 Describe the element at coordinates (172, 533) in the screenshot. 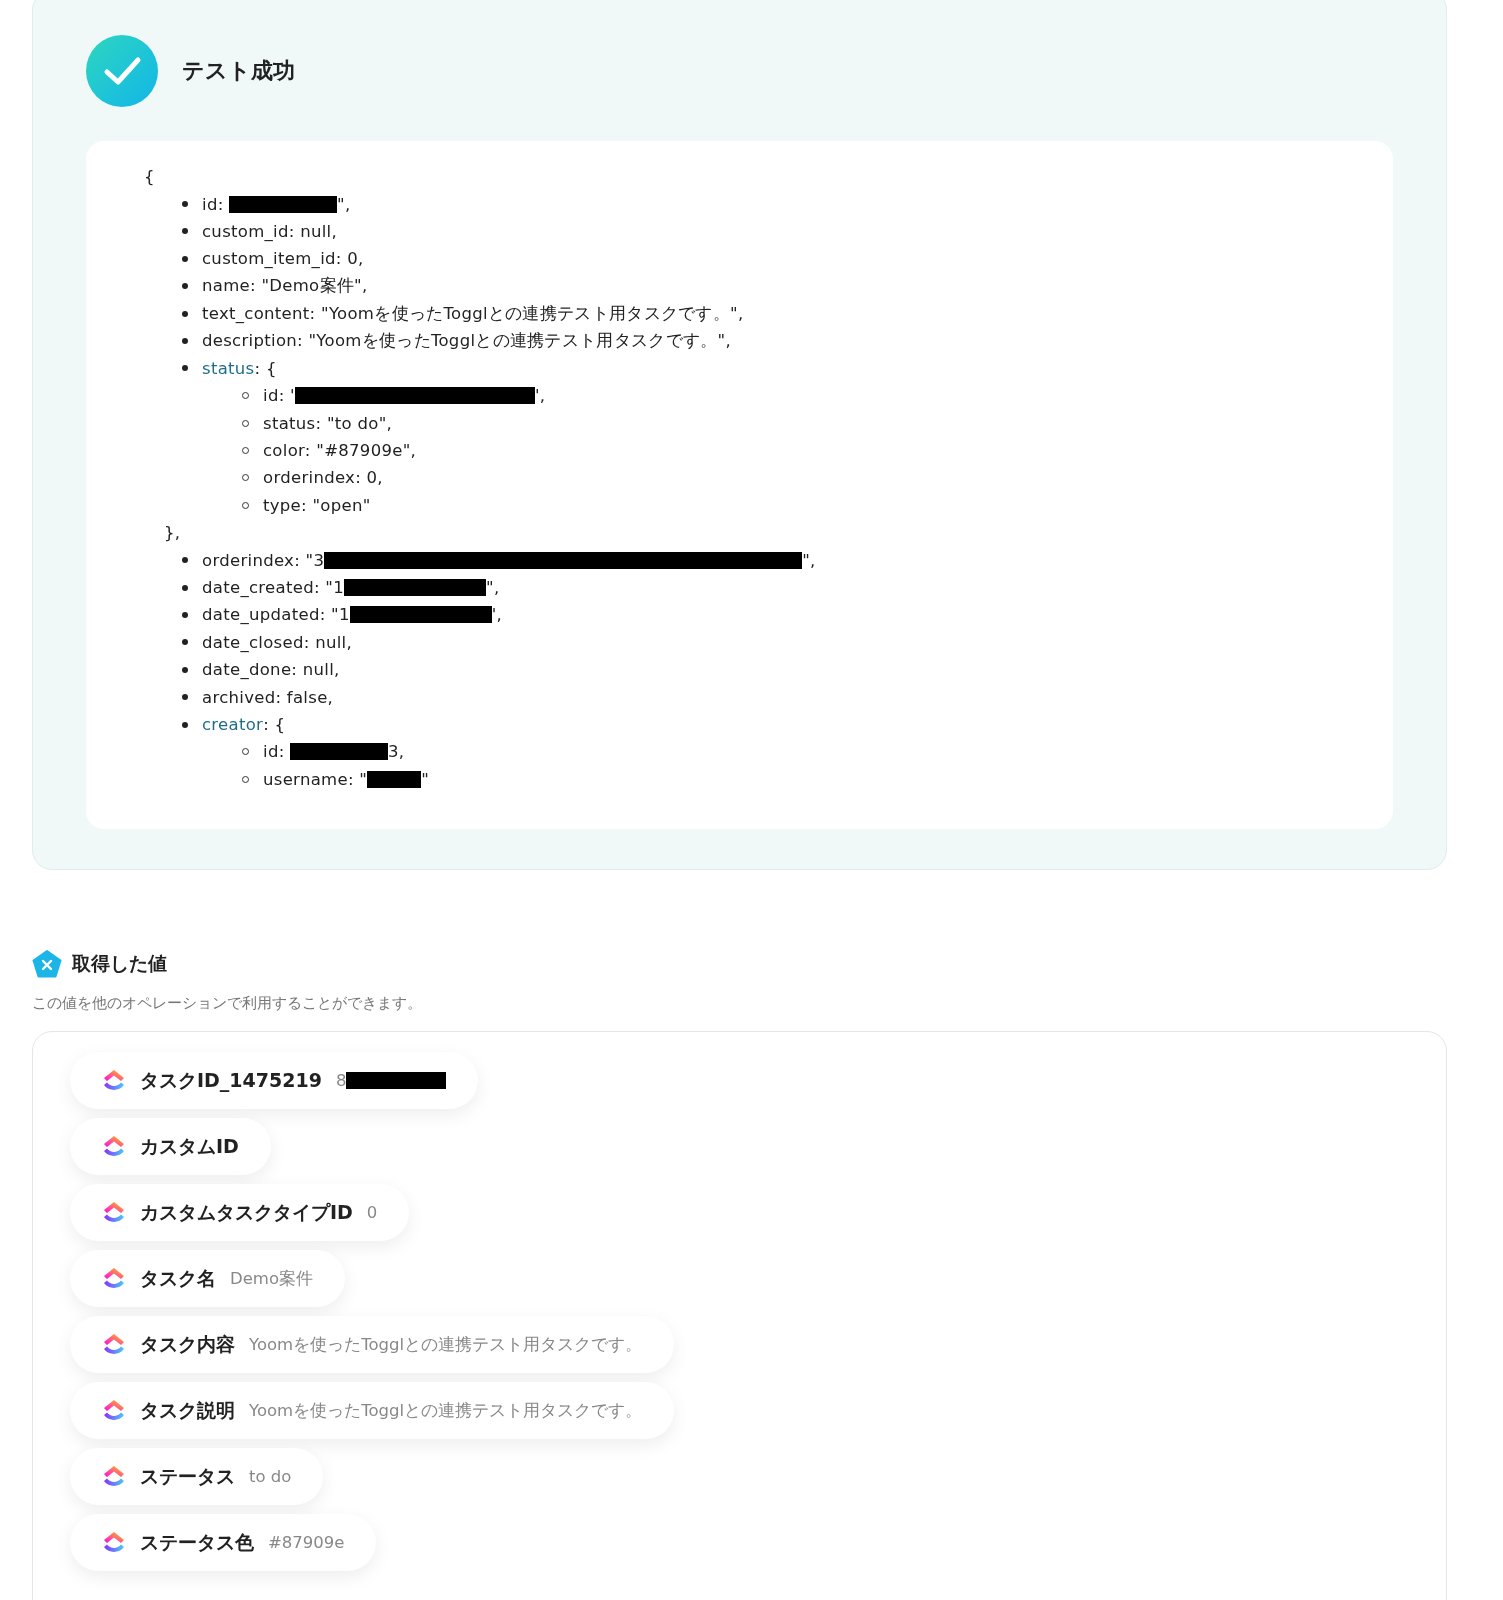

I see `code-text: },` at that location.